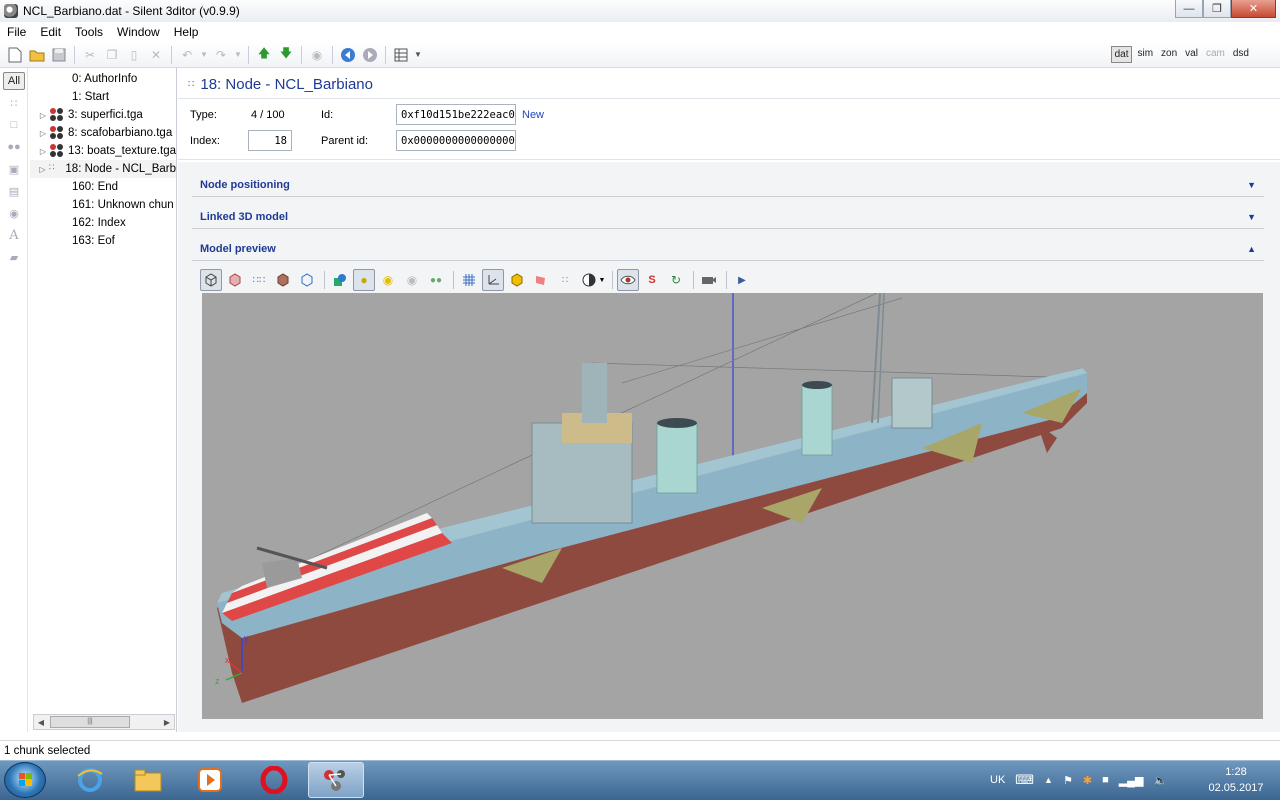 This screenshot has width=1280, height=802. I want to click on light-bulb-icon: ◉, so click(388, 280).